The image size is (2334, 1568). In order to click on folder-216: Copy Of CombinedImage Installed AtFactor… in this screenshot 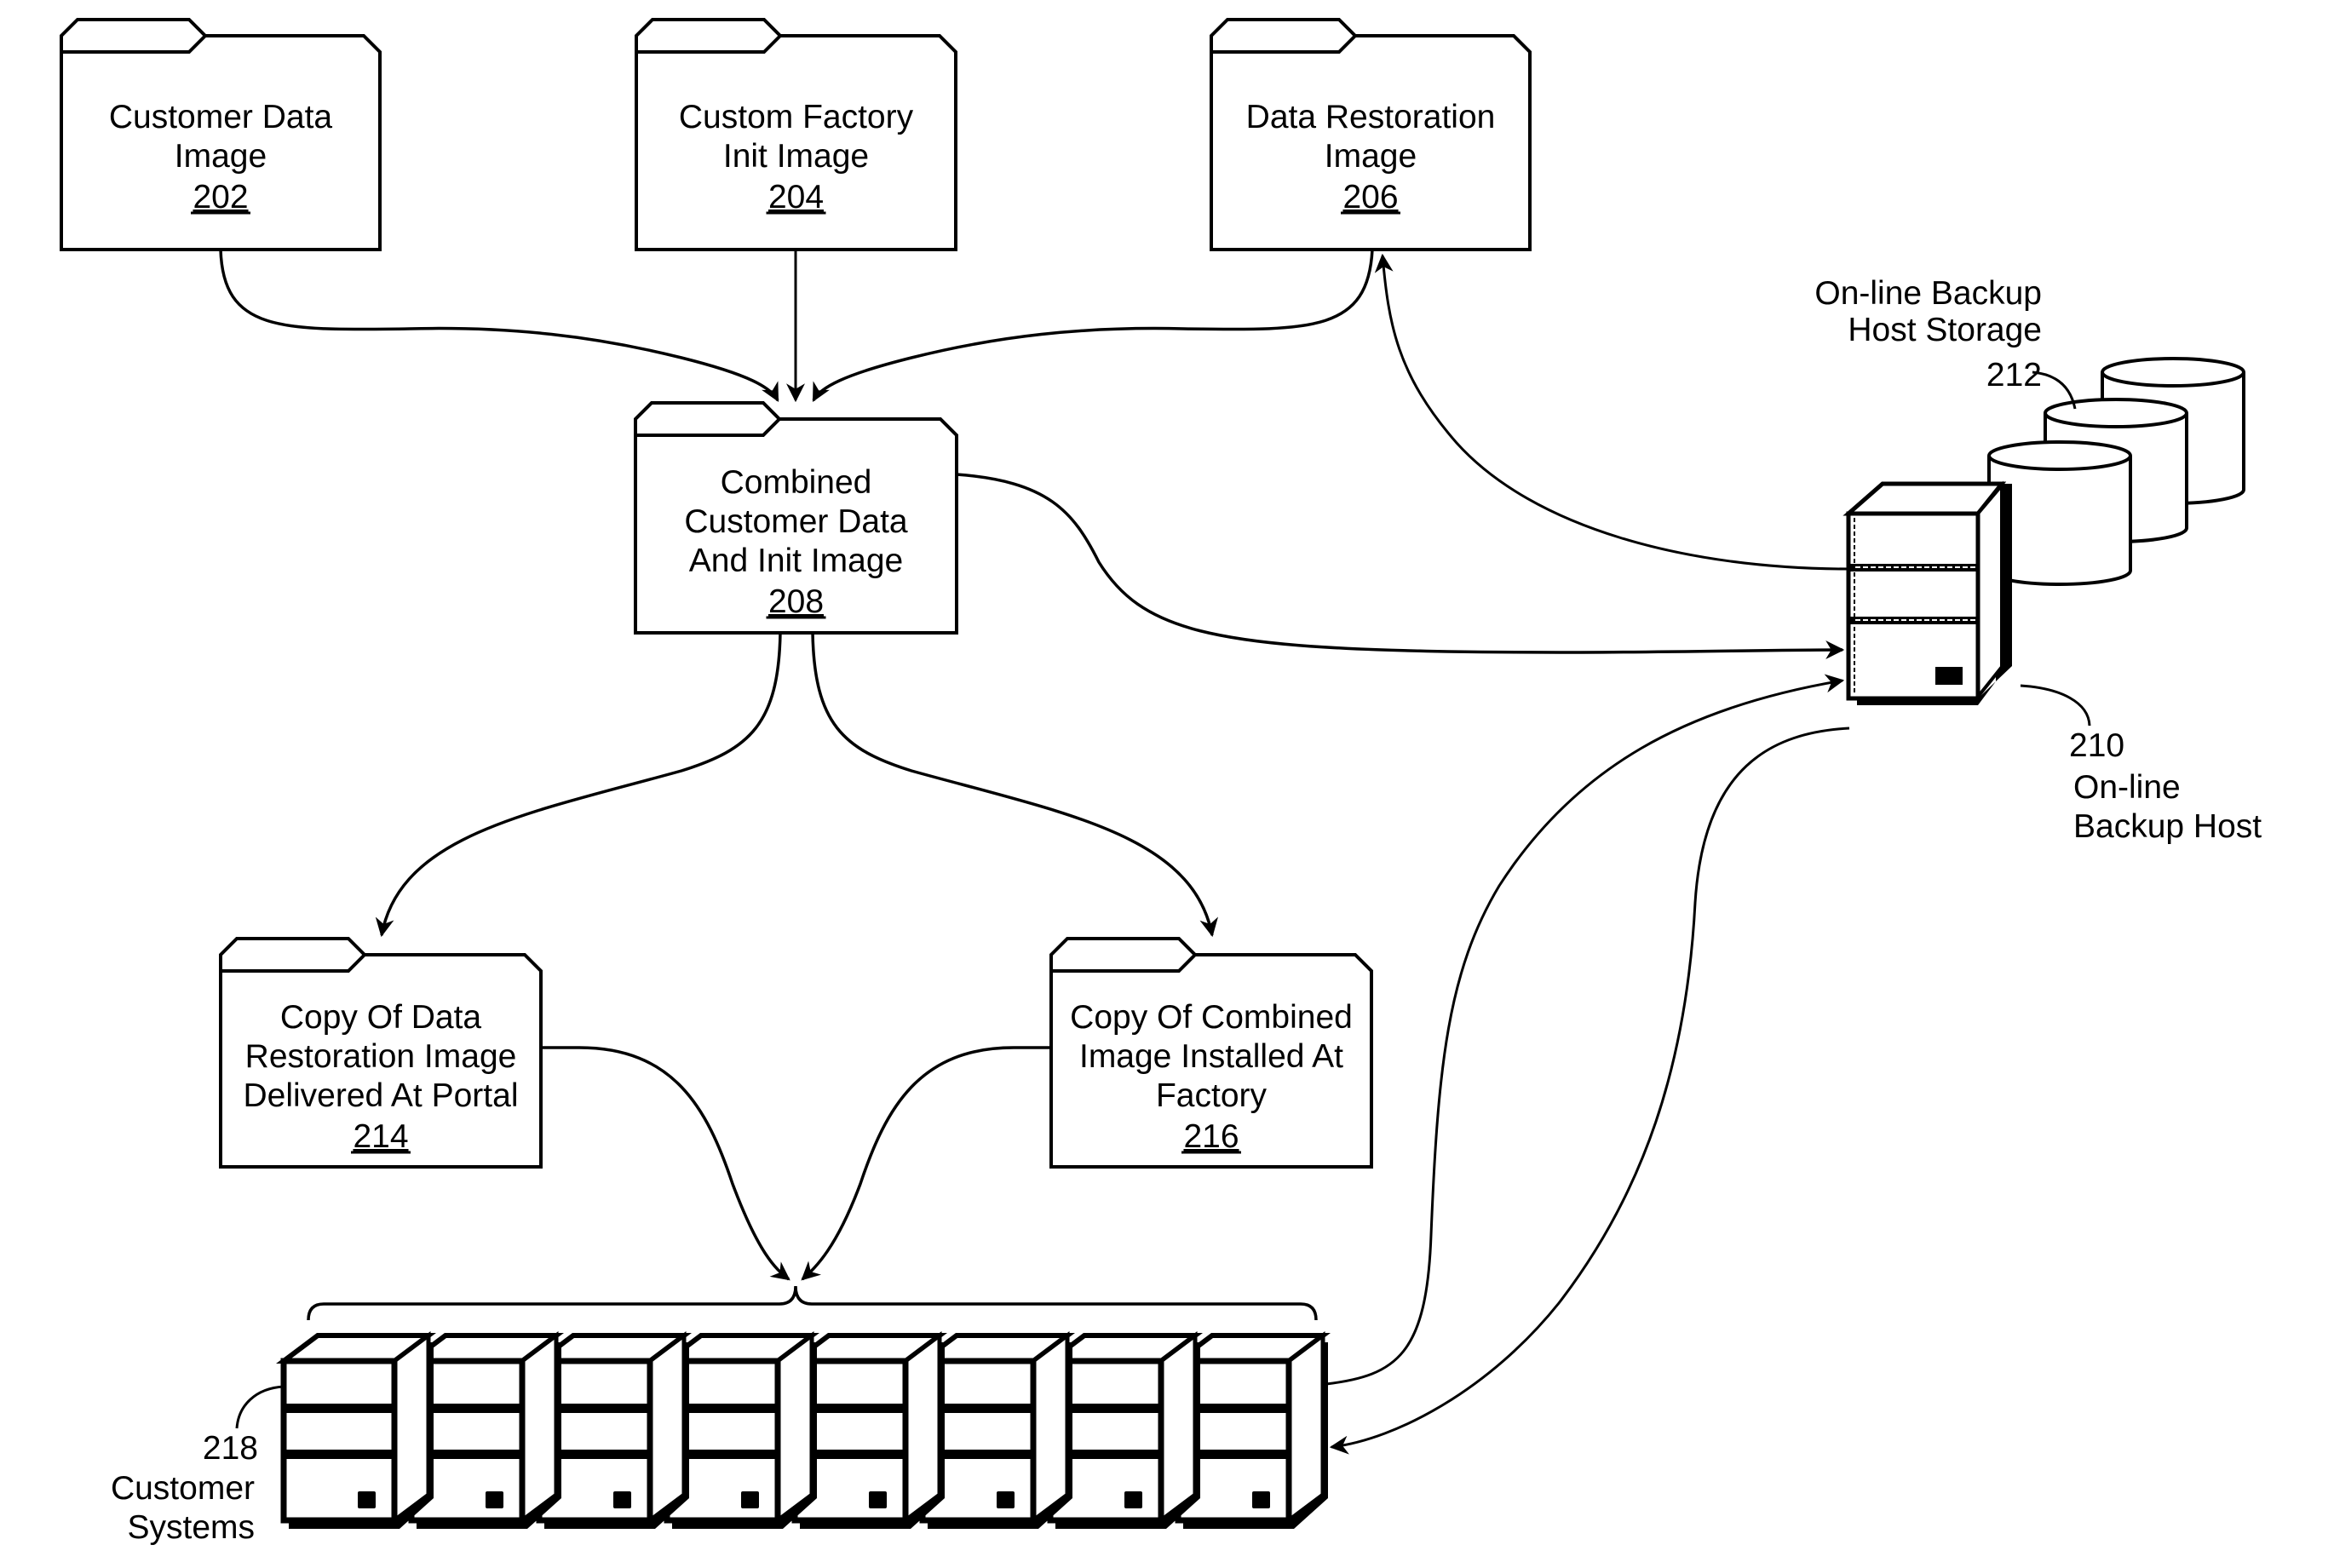, I will do `click(1211, 1053)`.